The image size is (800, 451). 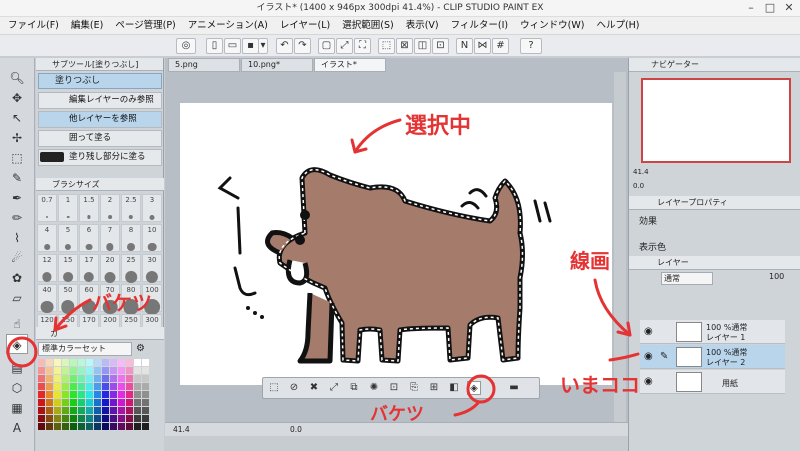 What do you see at coordinates (397, 414) in the screenshot?
I see `annotation-bucket-bottom: バケツ` at bounding box center [397, 414].